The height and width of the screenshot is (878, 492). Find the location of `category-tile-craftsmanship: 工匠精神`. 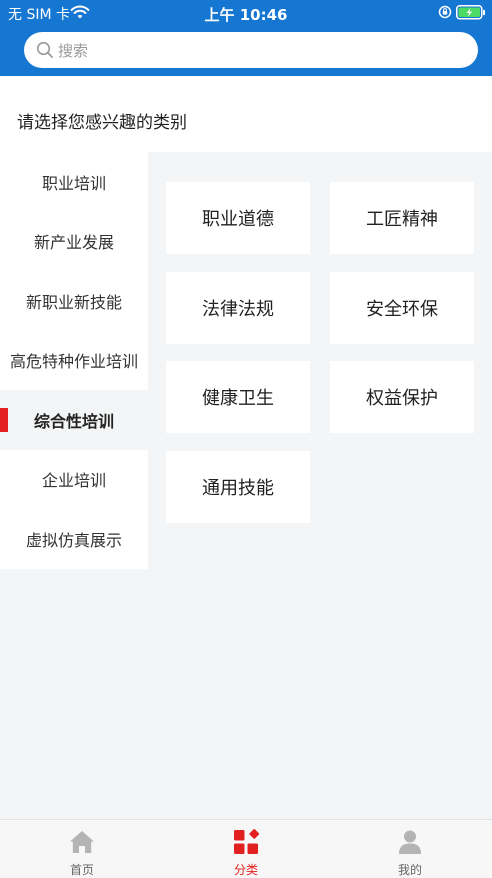

category-tile-craftsmanship: 工匠精神 is located at coordinates (402, 218).